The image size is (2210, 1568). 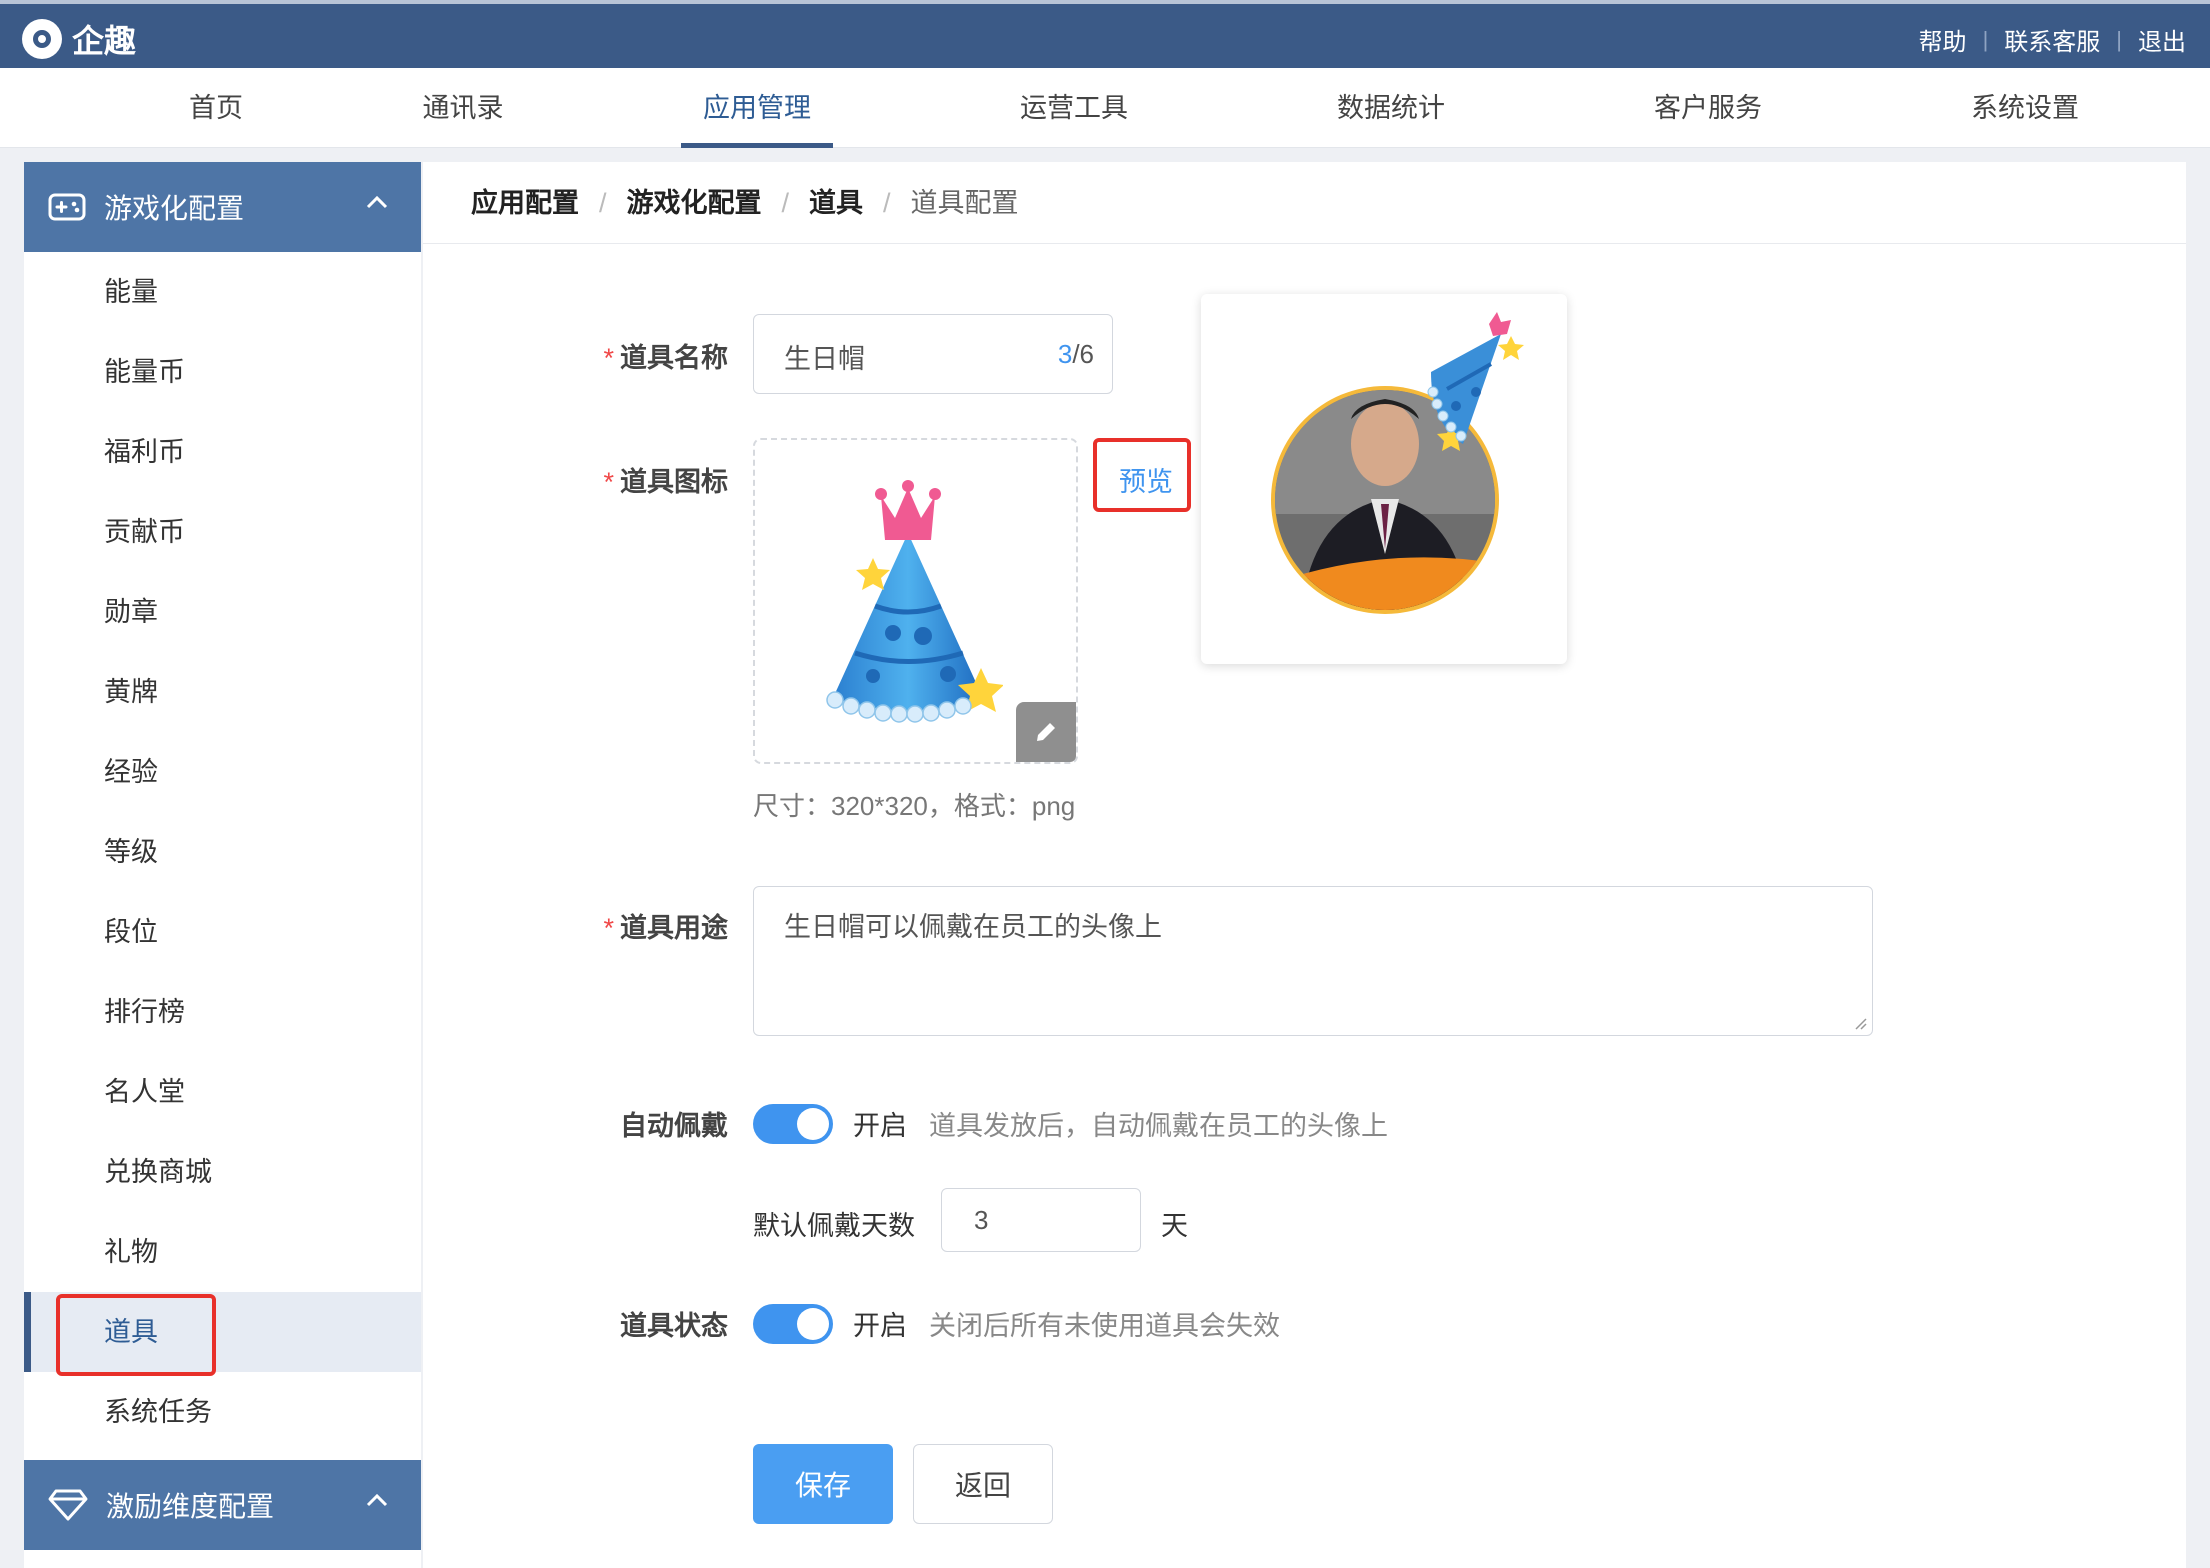 I want to click on preview-link: 预览, so click(x=1146, y=479).